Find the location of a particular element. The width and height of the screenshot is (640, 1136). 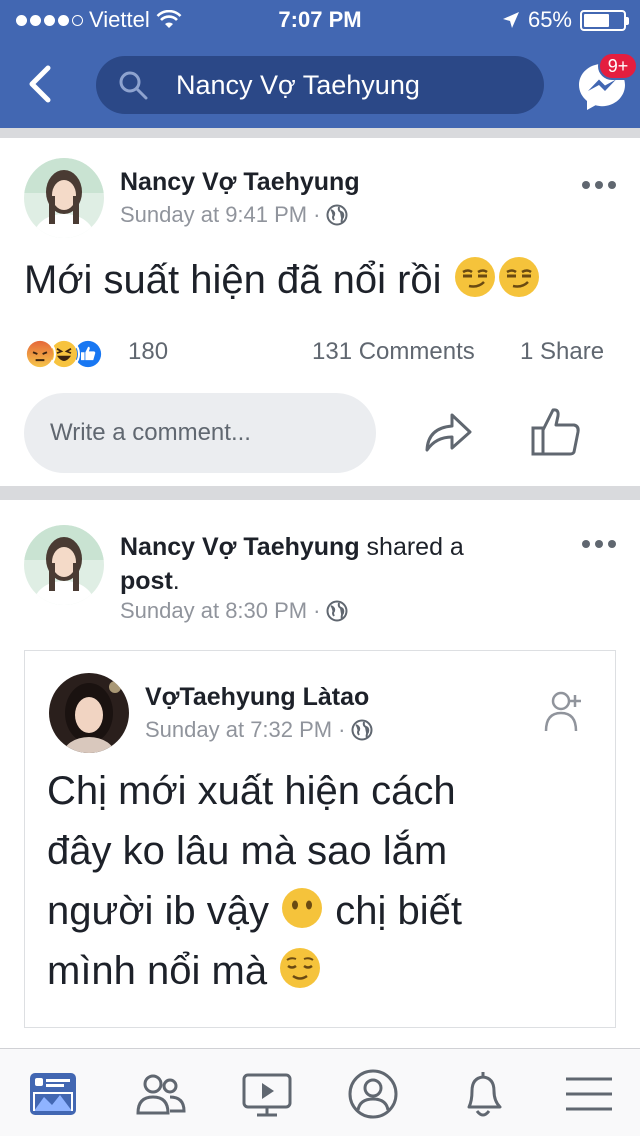

back-chevron-icon is located at coordinates (42, 84).